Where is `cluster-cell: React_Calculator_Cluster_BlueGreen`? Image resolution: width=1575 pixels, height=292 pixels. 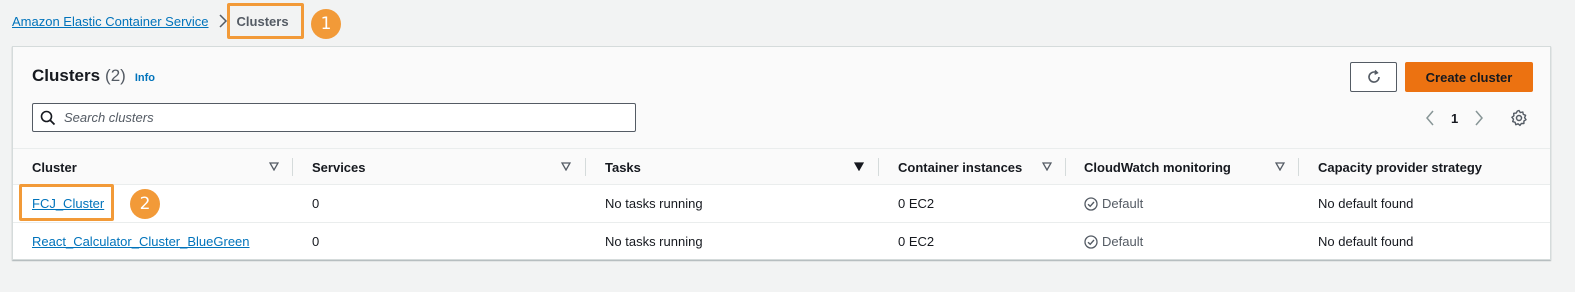 cluster-cell: React_Calculator_Cluster_BlueGreen is located at coordinates (141, 241).